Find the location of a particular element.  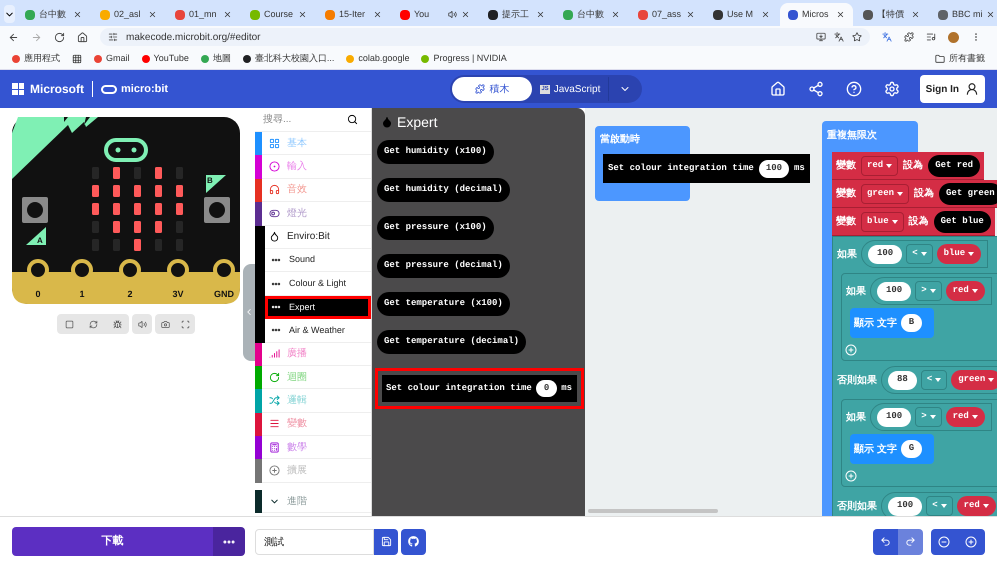

bookmark: 應用程式 is located at coordinates (36, 59).